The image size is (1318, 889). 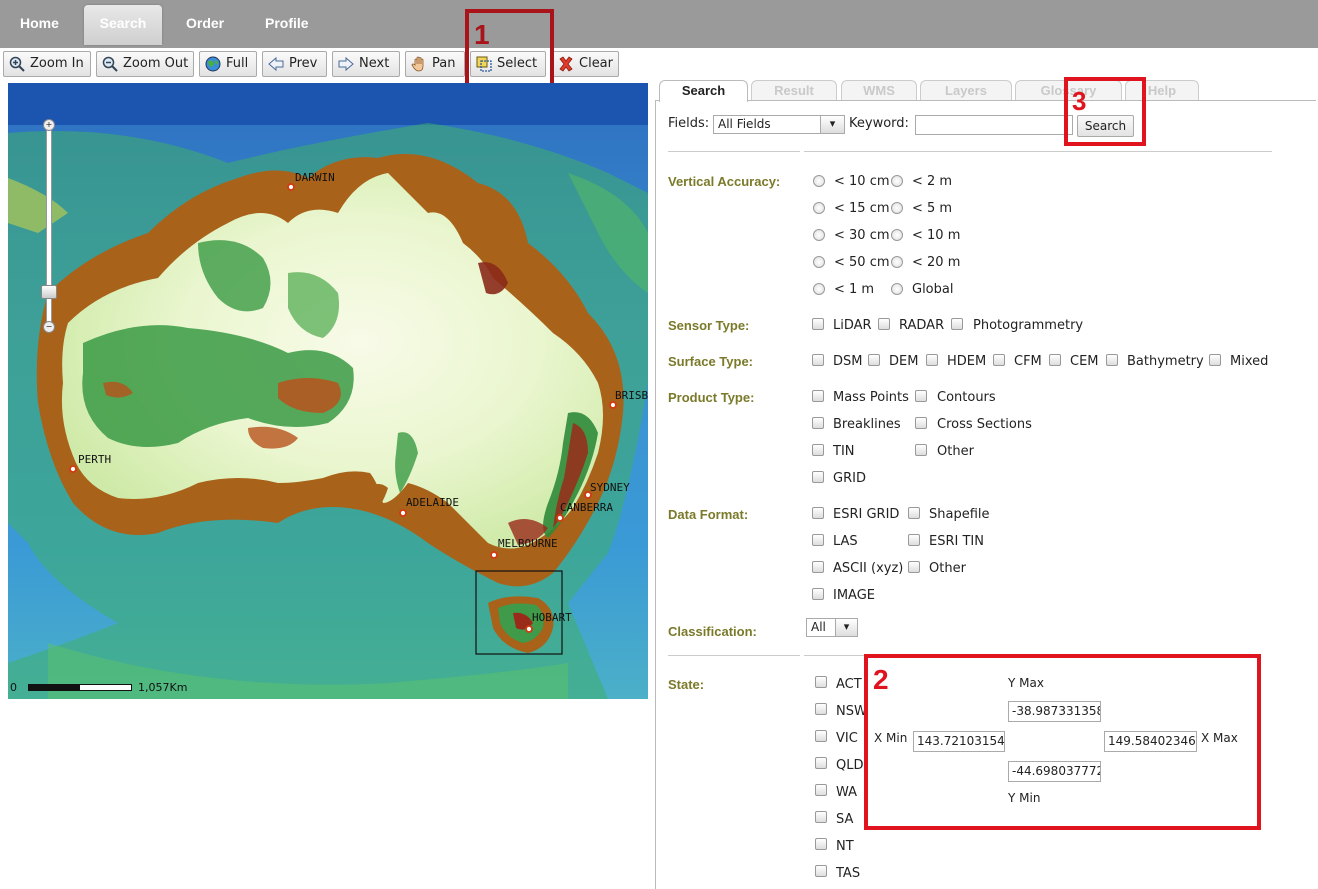 What do you see at coordinates (610, 487) in the screenshot?
I see `city-label-sydney: SYDNEY` at bounding box center [610, 487].